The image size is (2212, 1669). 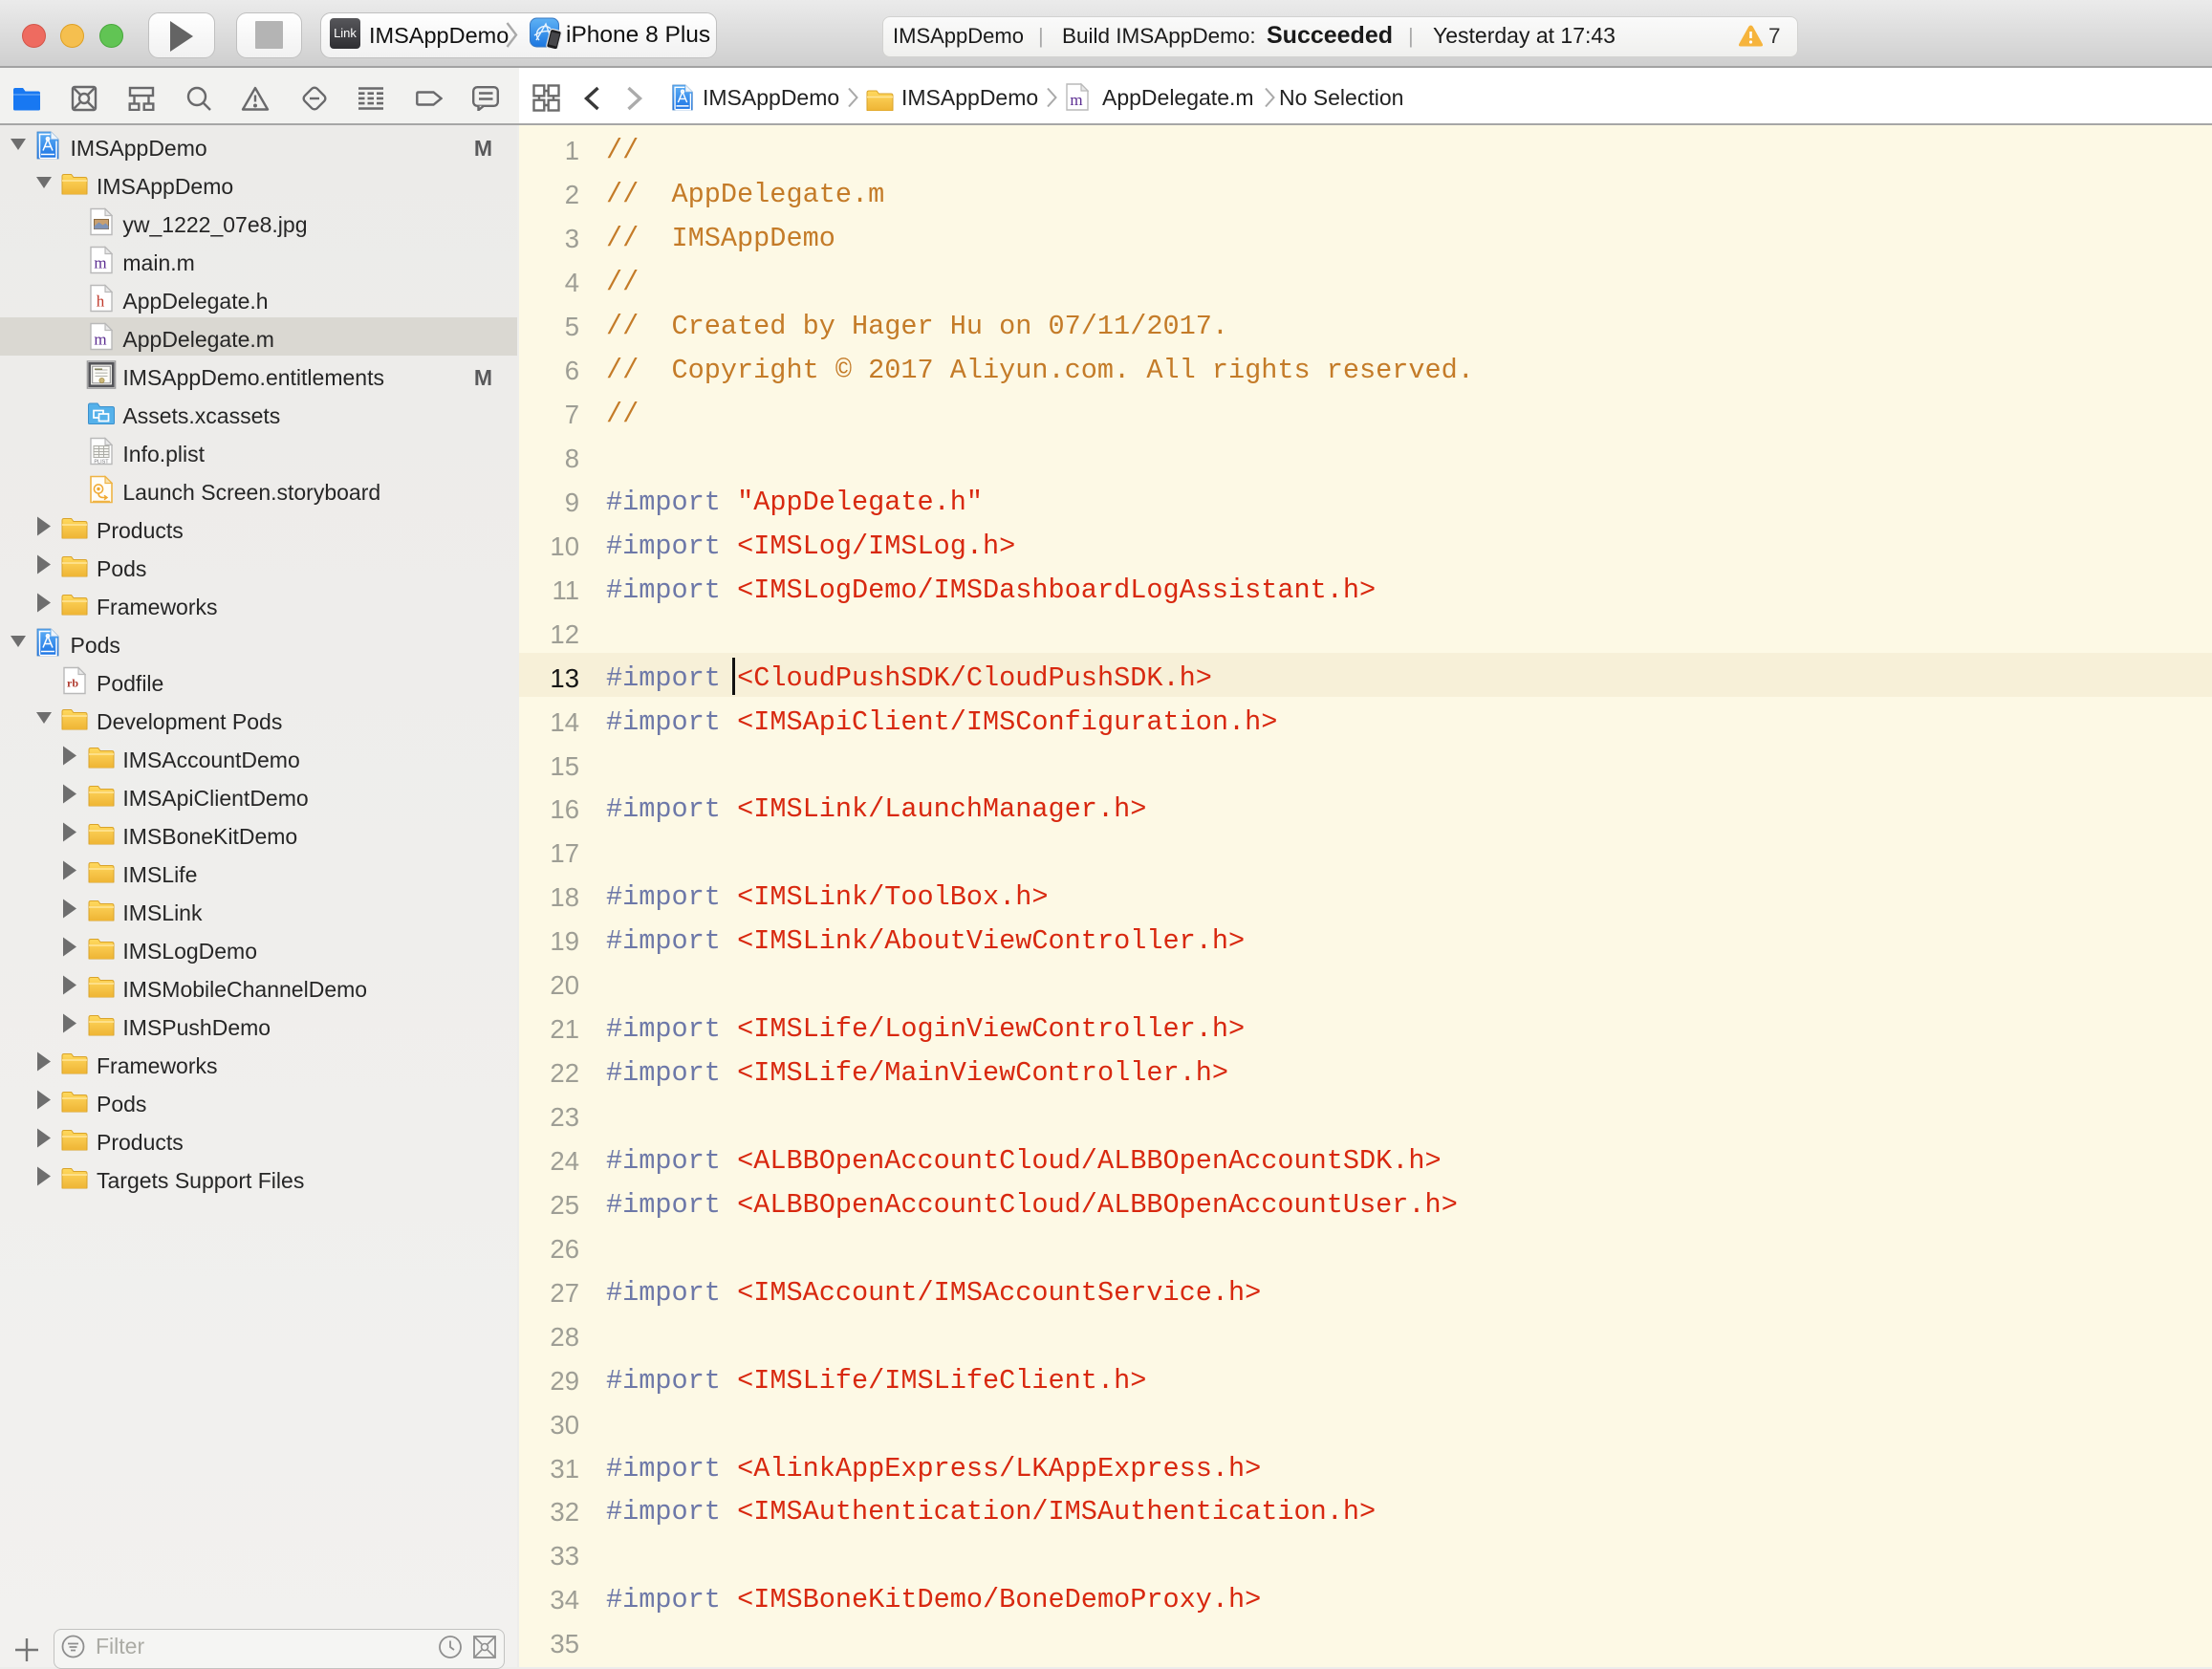 I want to click on svg-text: rb, so click(x=72, y=682).